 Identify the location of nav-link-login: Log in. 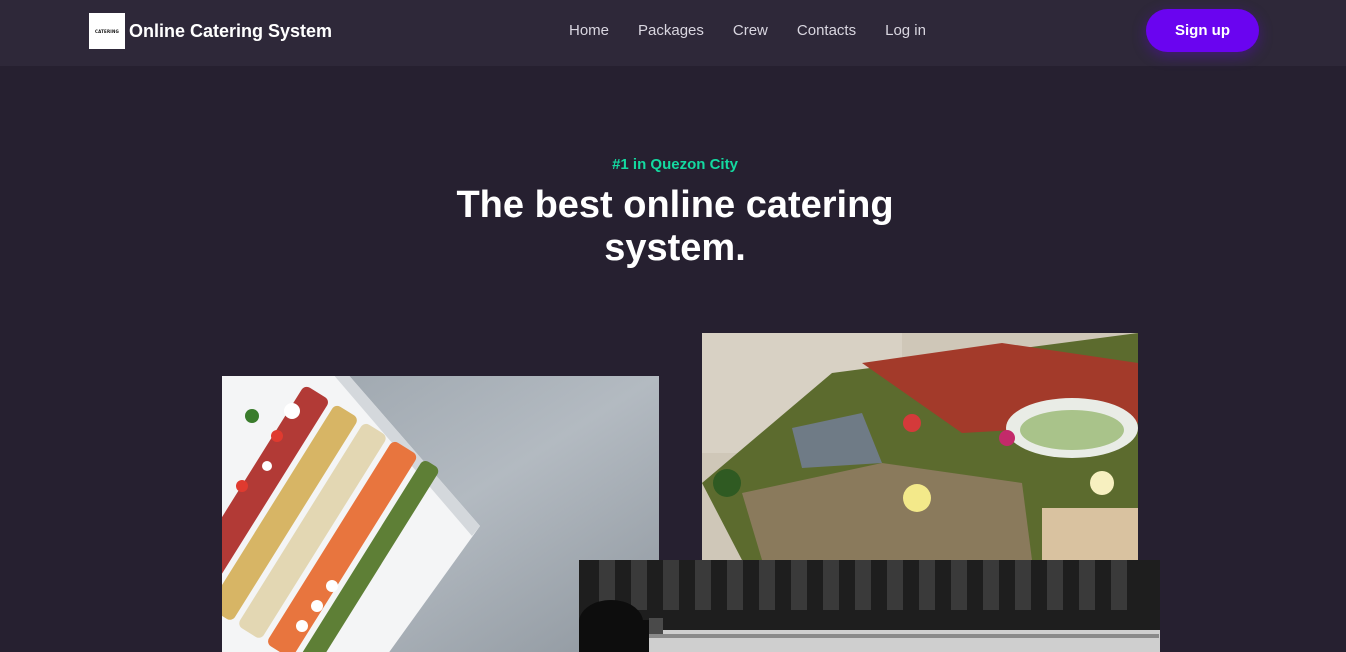
(905, 31).